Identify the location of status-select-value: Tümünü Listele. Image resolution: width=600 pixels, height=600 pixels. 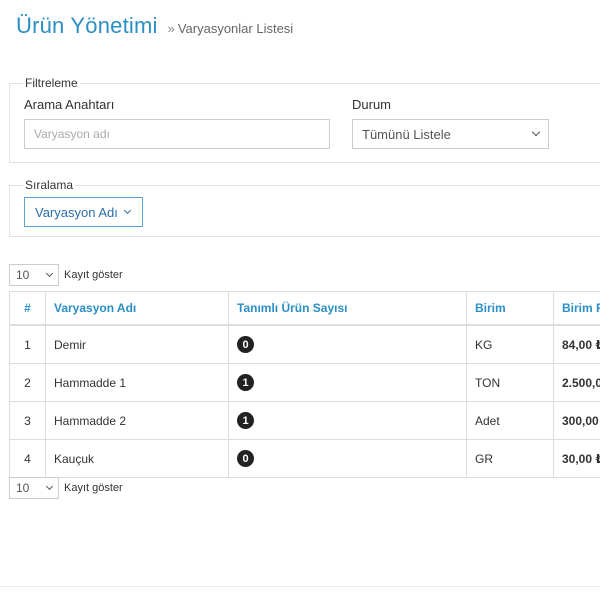
(406, 134).